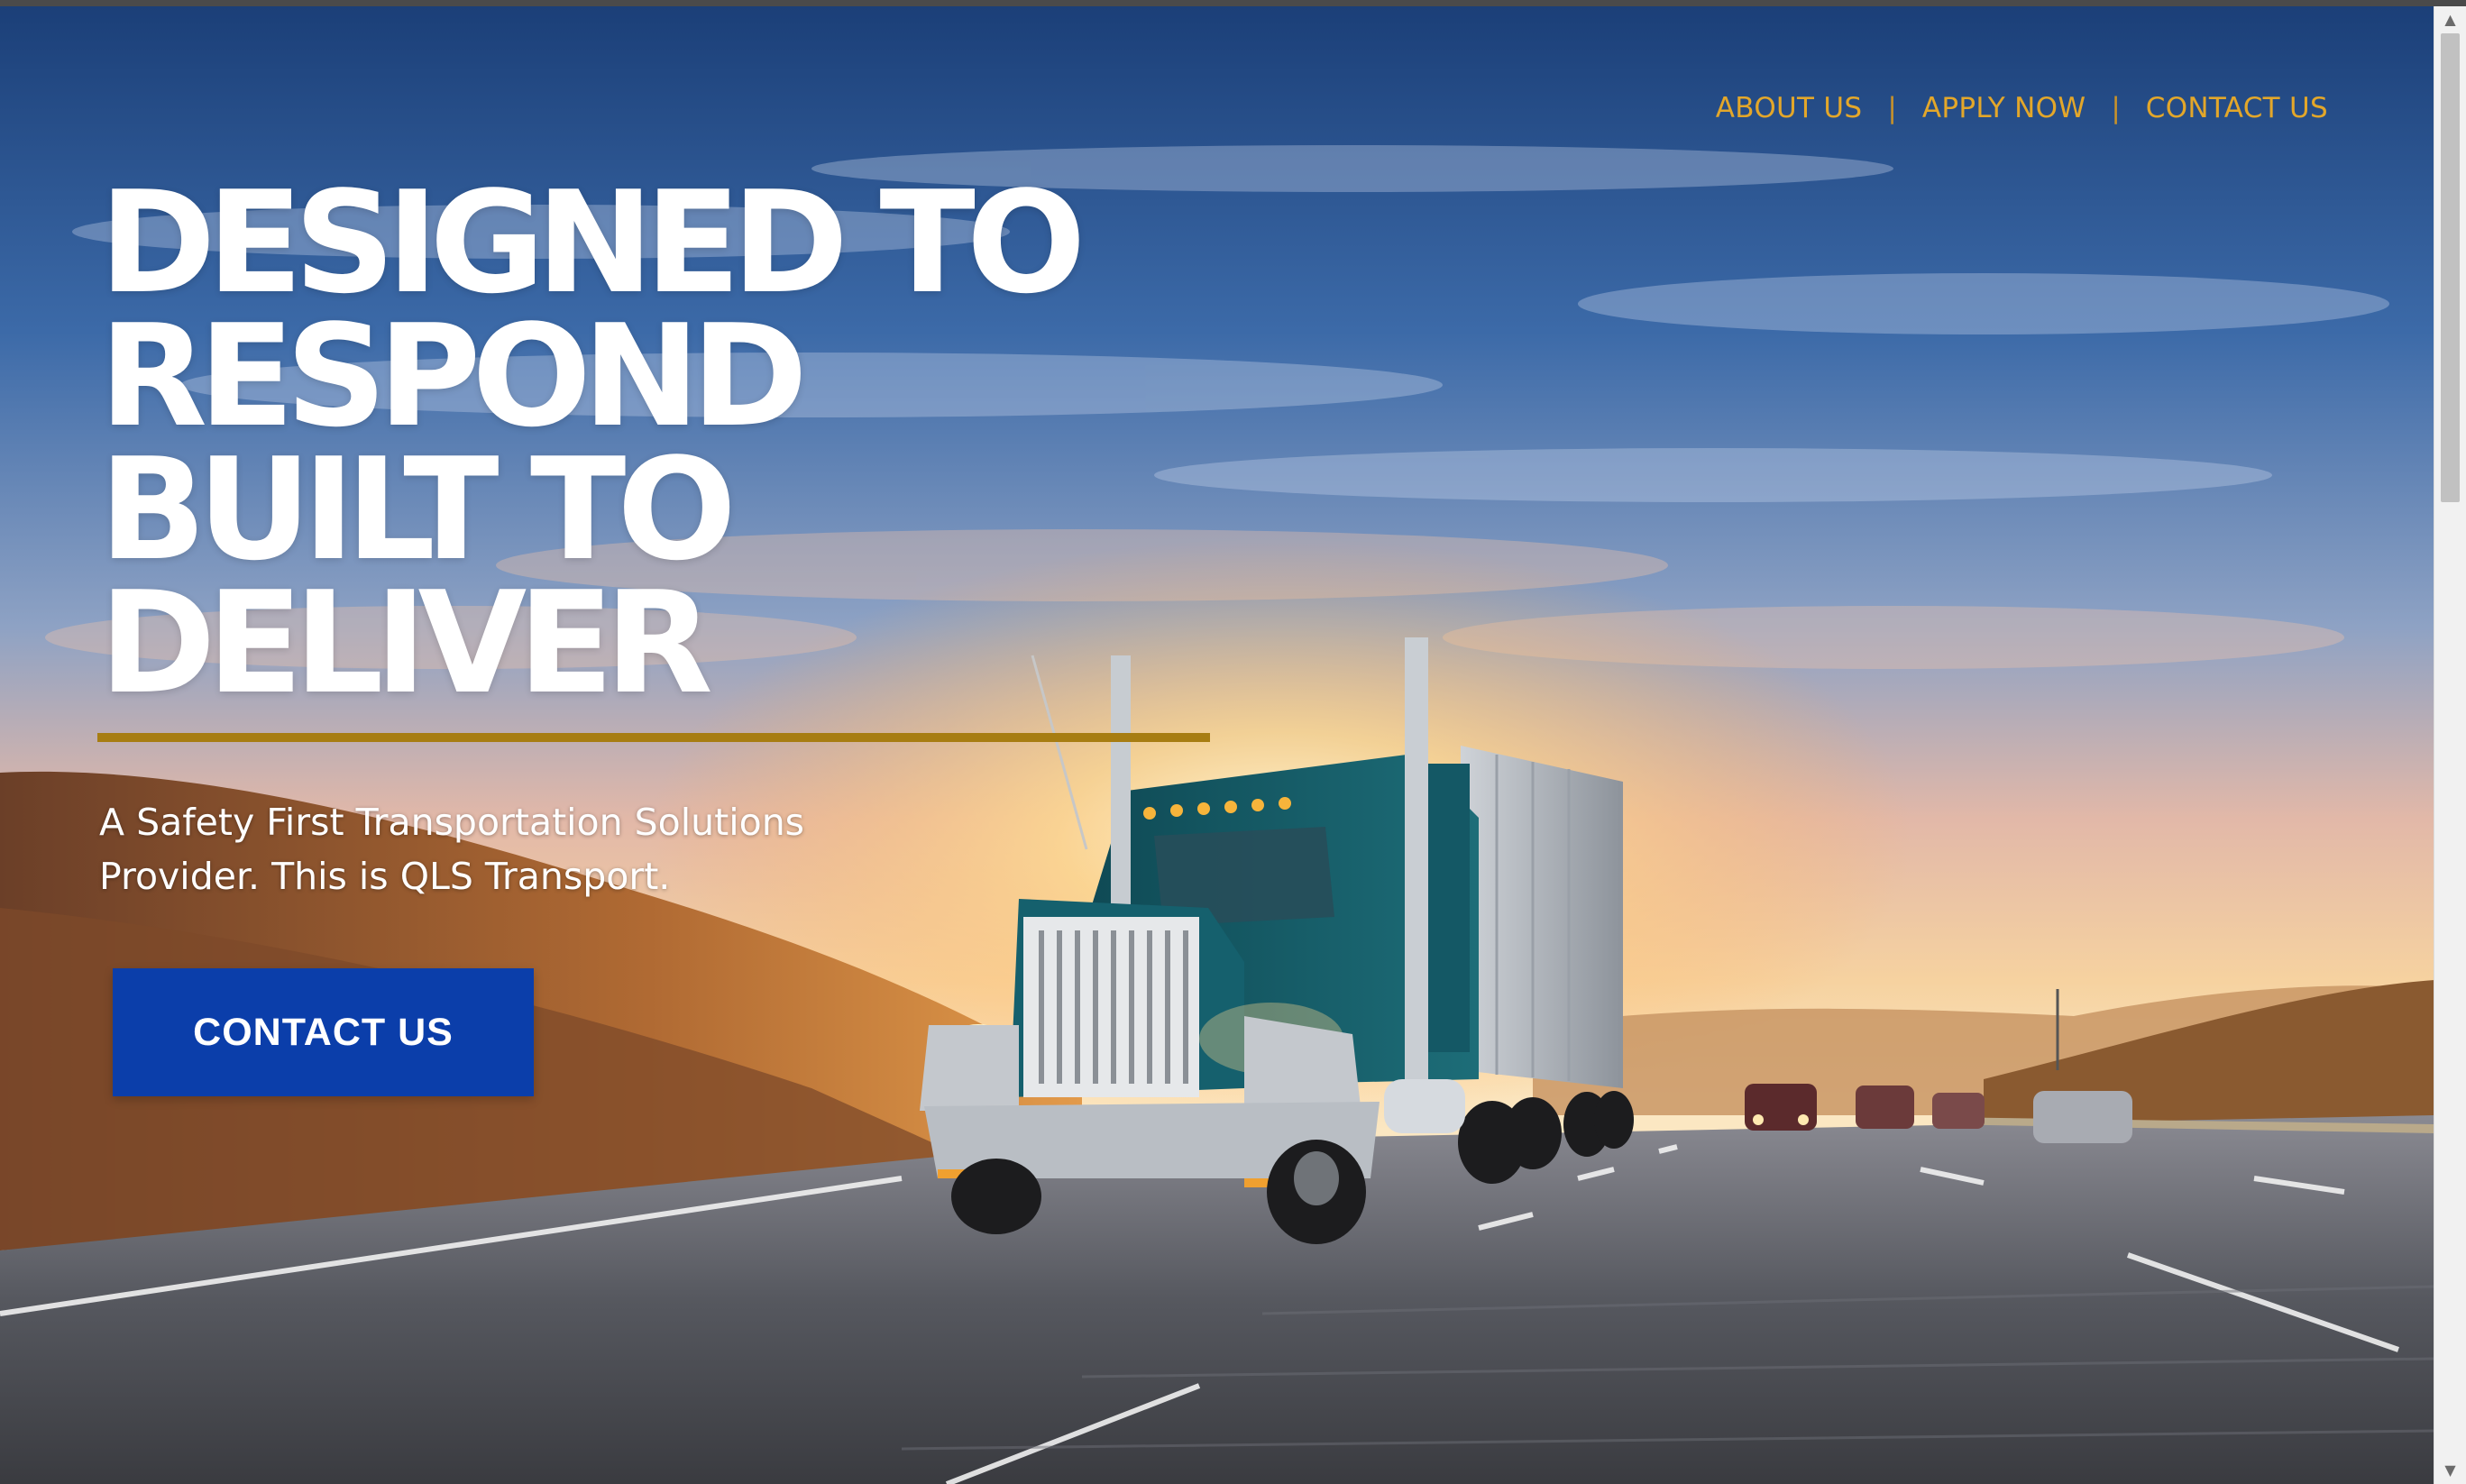 The width and height of the screenshot is (2466, 1484). Describe the element at coordinates (2450, 19) in the screenshot. I see `scroll-up-arrow-icon: ▲` at that location.